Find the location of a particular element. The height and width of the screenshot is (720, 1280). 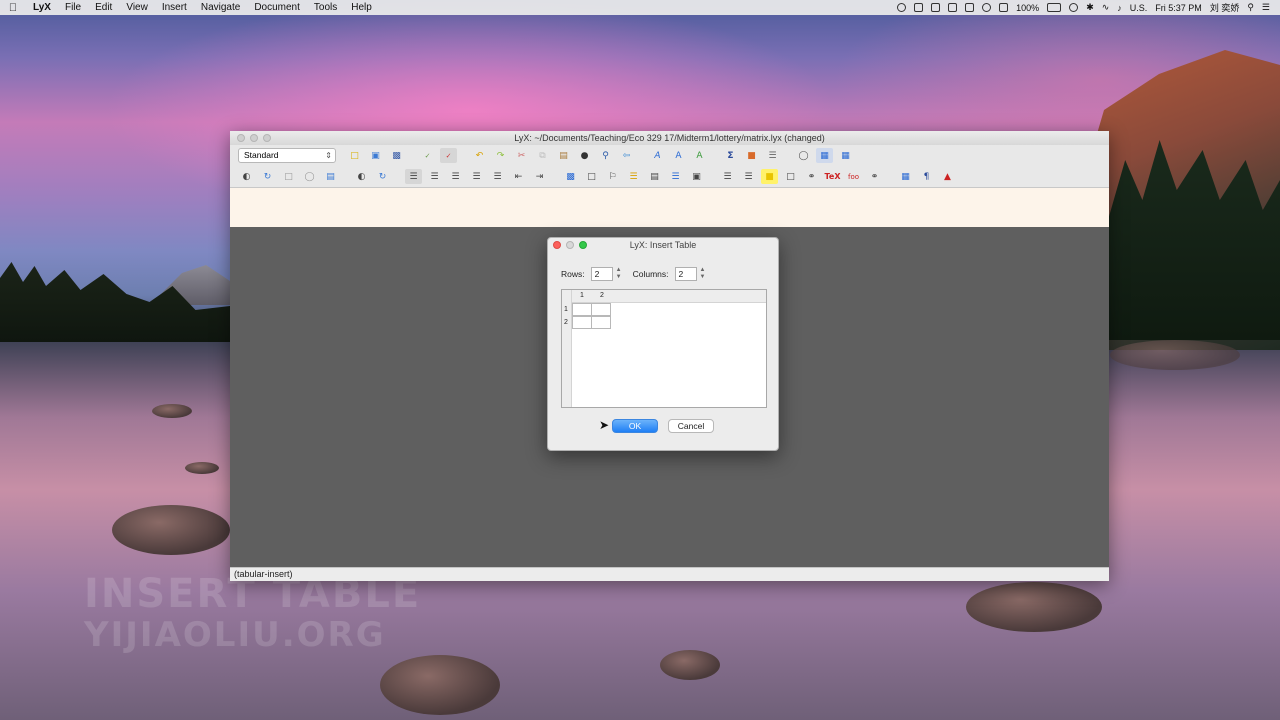

insert-math-icon: ▲ is located at coordinates (947, 176).